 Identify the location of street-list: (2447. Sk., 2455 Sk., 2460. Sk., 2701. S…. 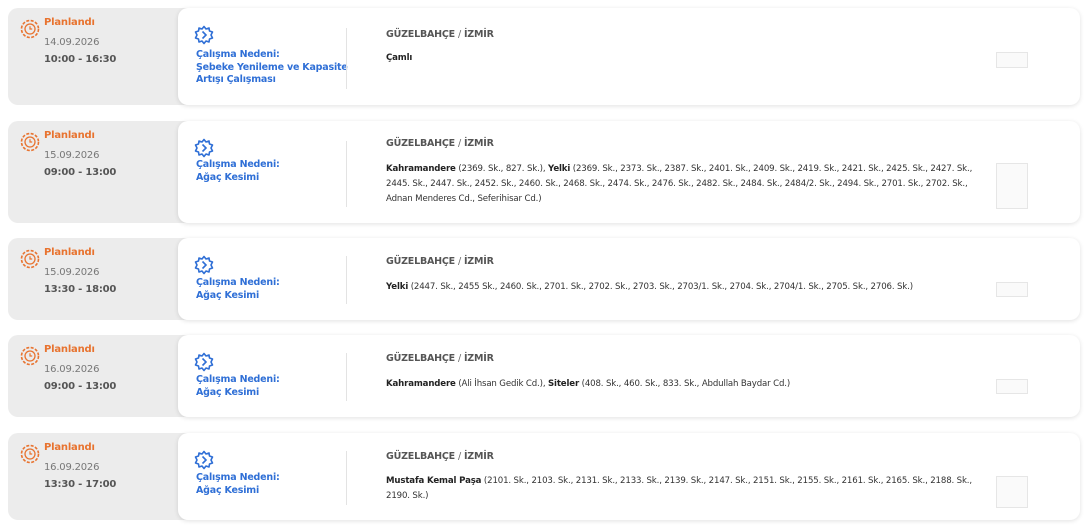
(660, 287).